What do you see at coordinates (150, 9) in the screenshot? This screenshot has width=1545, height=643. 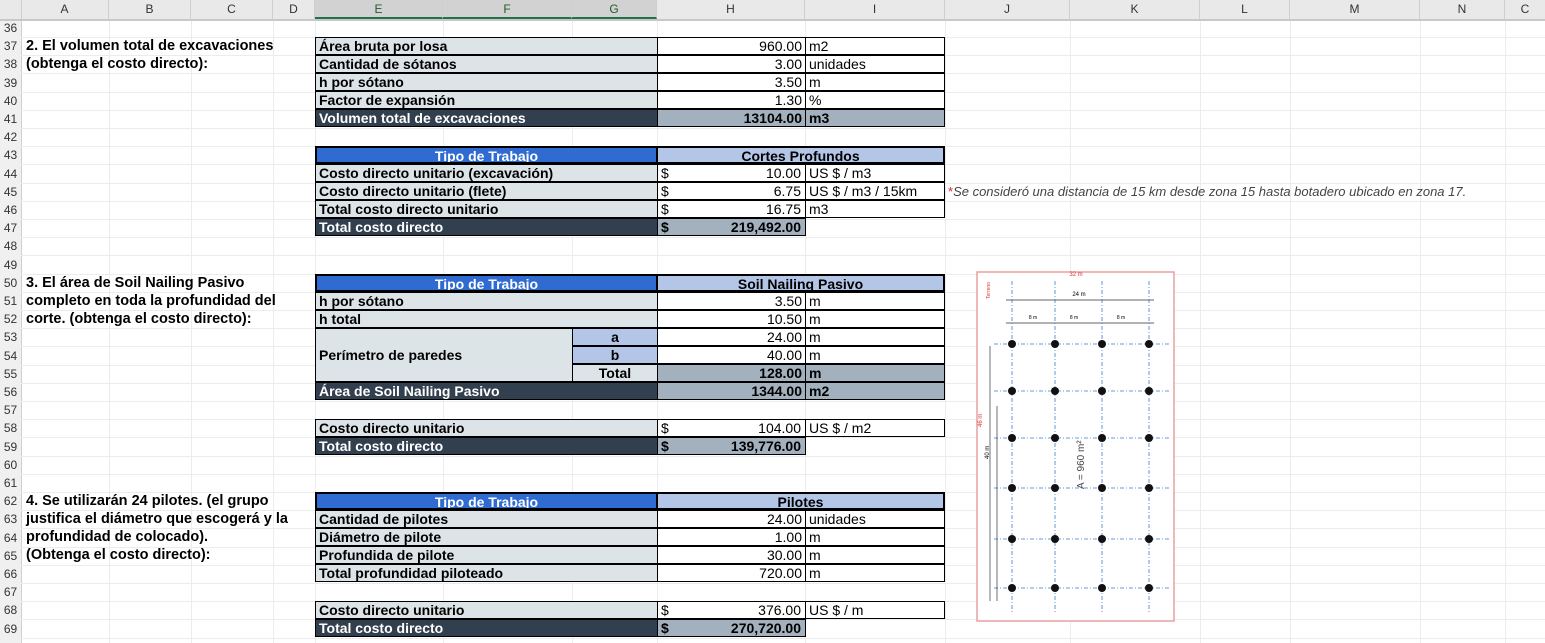 I see `col-header-b: B` at bounding box center [150, 9].